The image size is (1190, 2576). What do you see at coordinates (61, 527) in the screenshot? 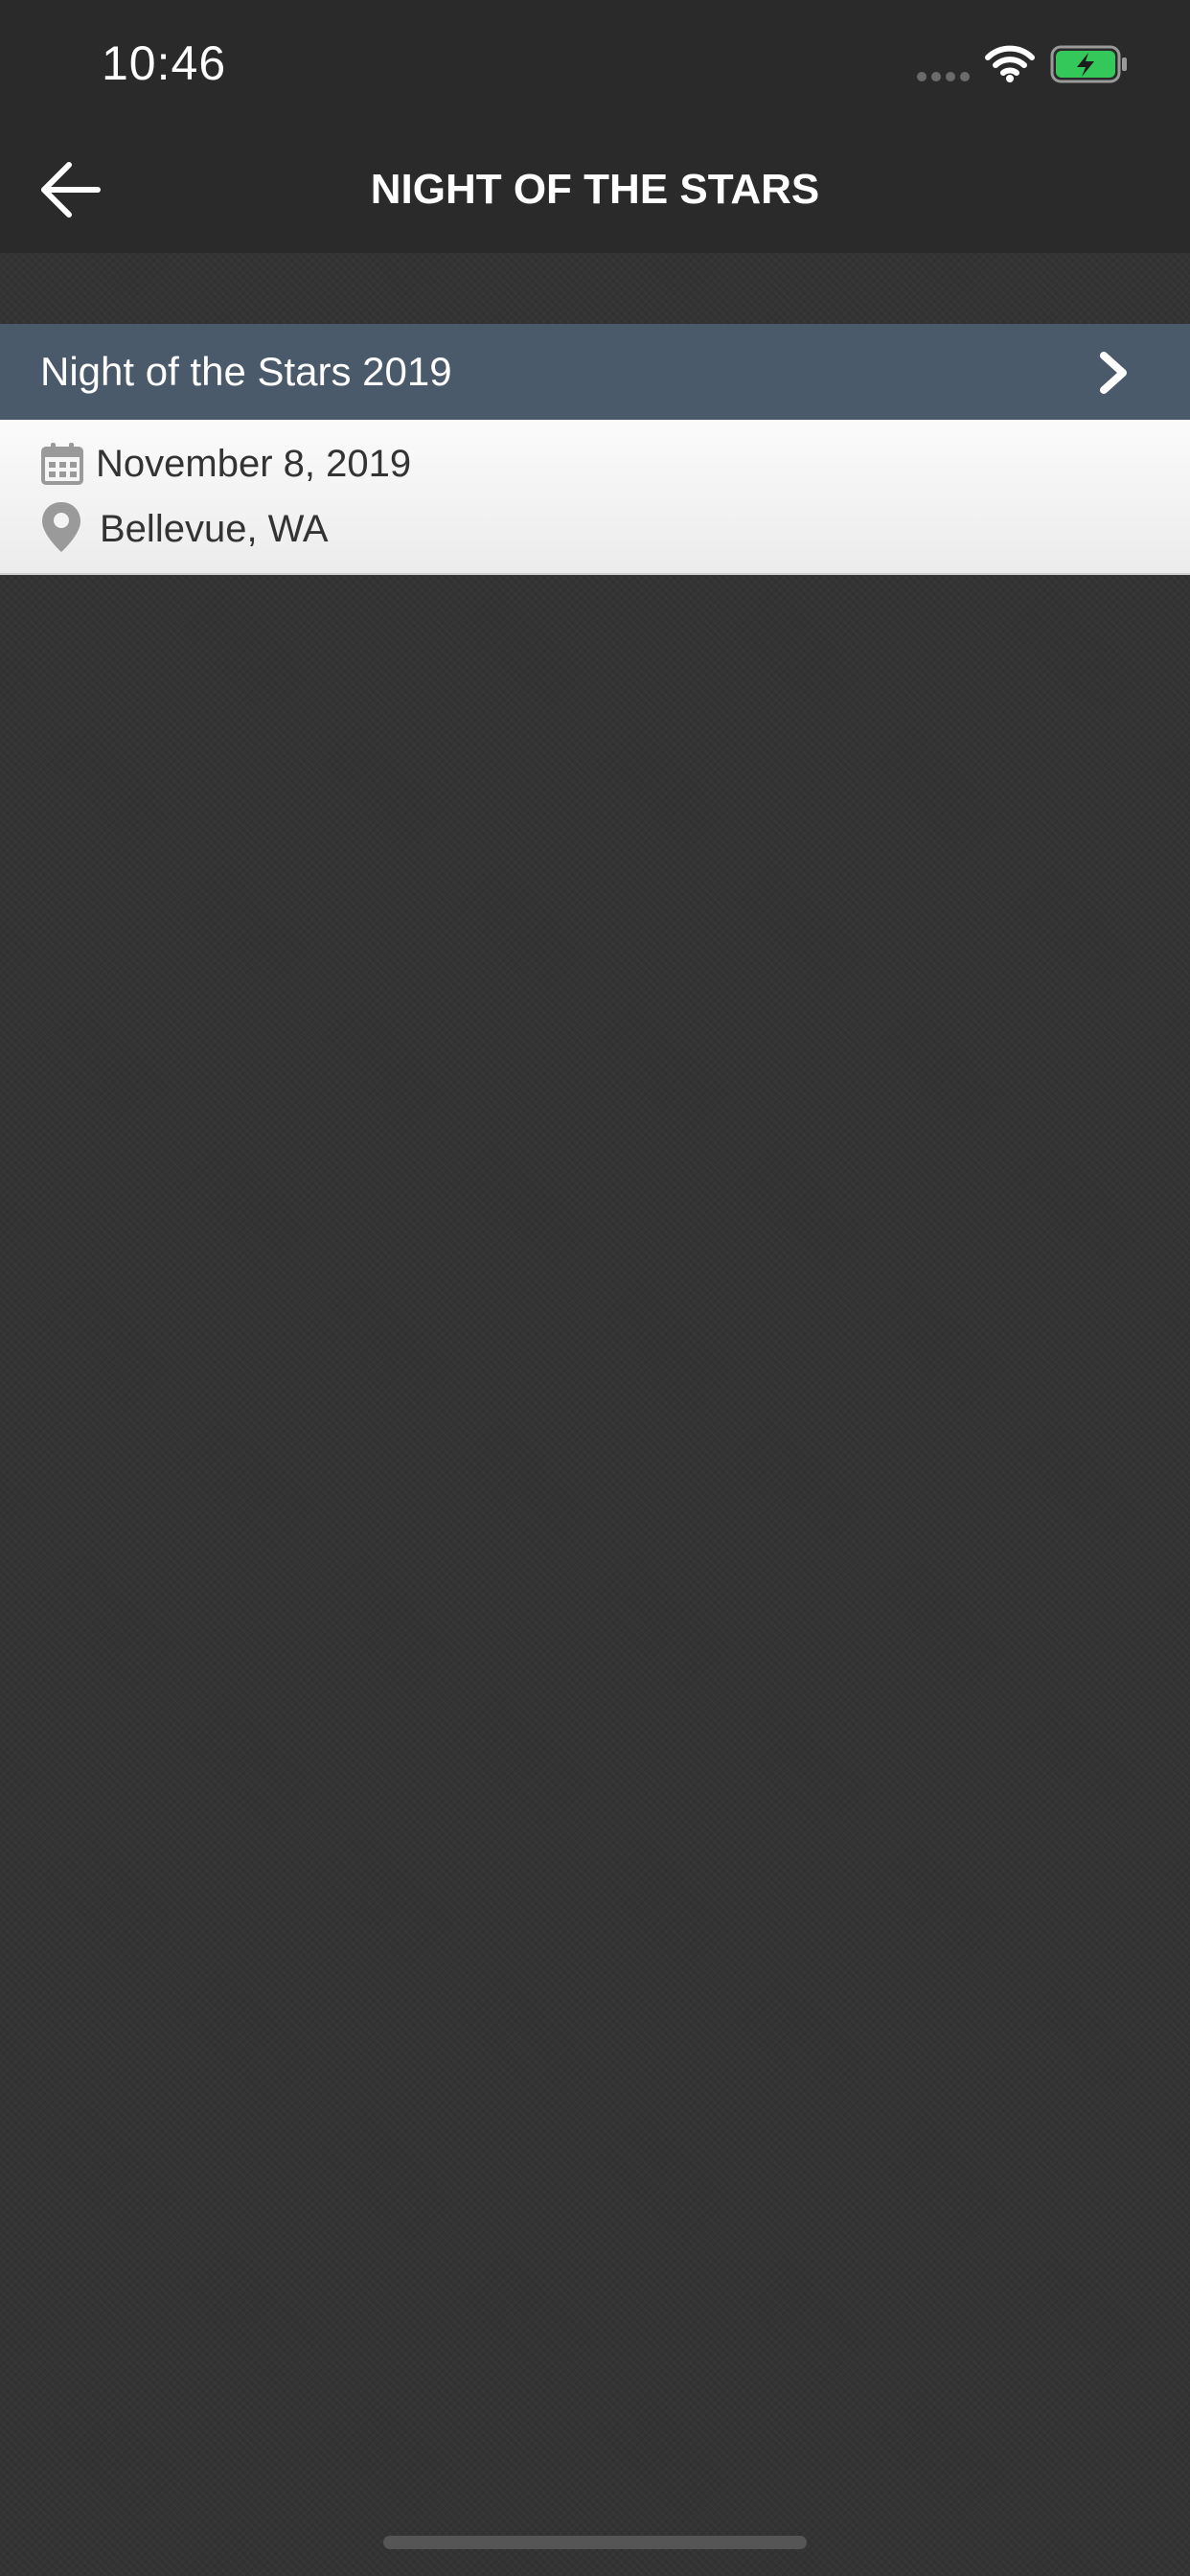
I see `map-pin-icon` at bounding box center [61, 527].